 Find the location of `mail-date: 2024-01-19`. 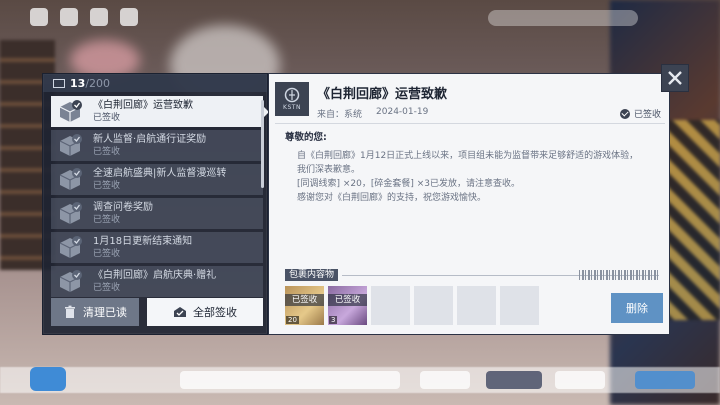

mail-date: 2024-01-19 is located at coordinates (402, 112).